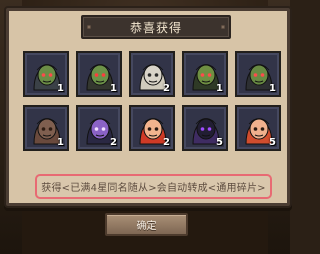 Image resolution: width=320 pixels, height=254 pixels. I want to click on confirm-button: 确定, so click(146, 224).